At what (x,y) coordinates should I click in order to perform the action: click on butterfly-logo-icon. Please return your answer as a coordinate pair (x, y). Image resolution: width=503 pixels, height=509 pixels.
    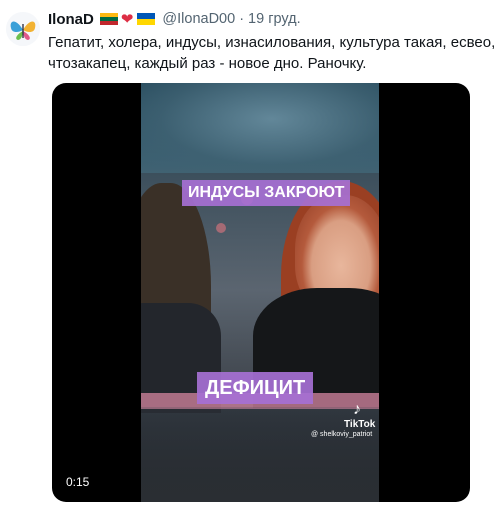
    Looking at the image, I should click on (23, 29).